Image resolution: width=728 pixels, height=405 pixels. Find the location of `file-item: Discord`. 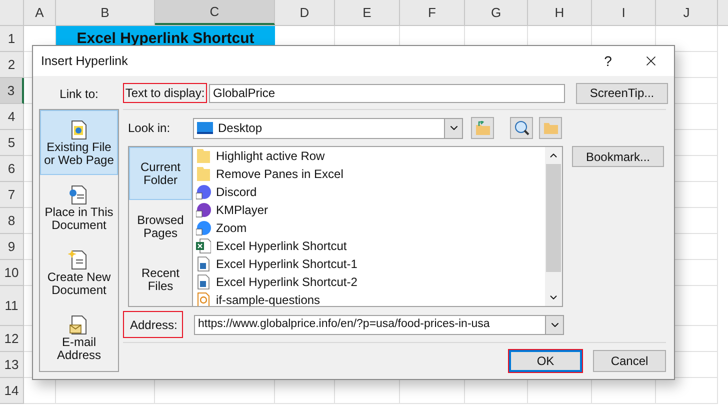

file-item: Discord is located at coordinates (370, 192).